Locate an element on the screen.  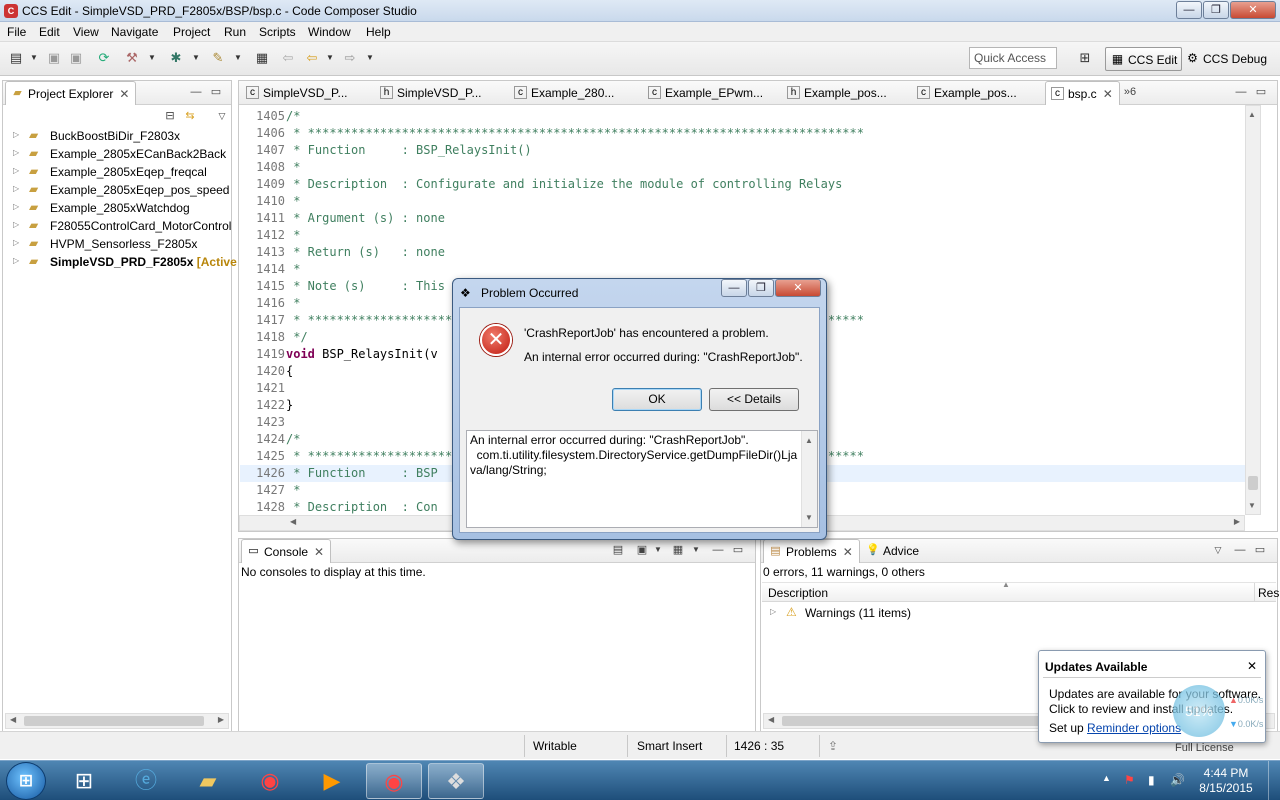
debug-icon: ✱ is located at coordinates (176, 58).